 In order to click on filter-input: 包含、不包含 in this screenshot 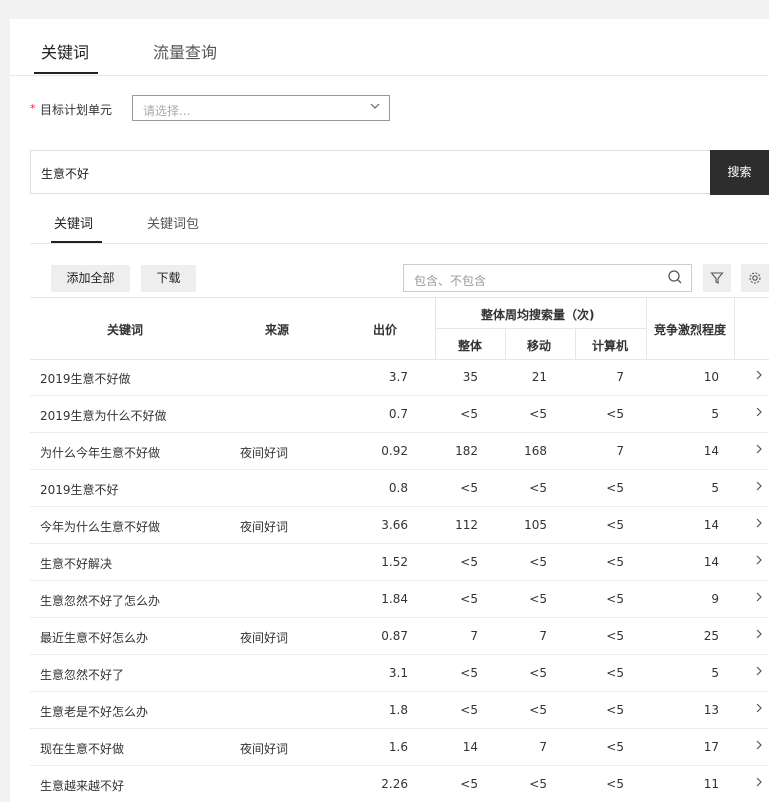, I will do `click(547, 278)`.